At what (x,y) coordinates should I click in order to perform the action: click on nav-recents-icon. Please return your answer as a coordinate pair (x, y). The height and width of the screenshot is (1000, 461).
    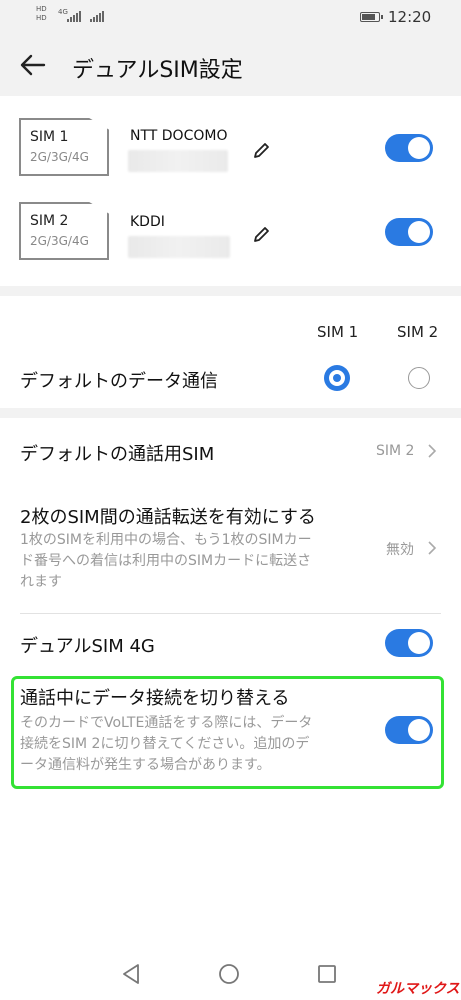
    Looking at the image, I should click on (327, 974).